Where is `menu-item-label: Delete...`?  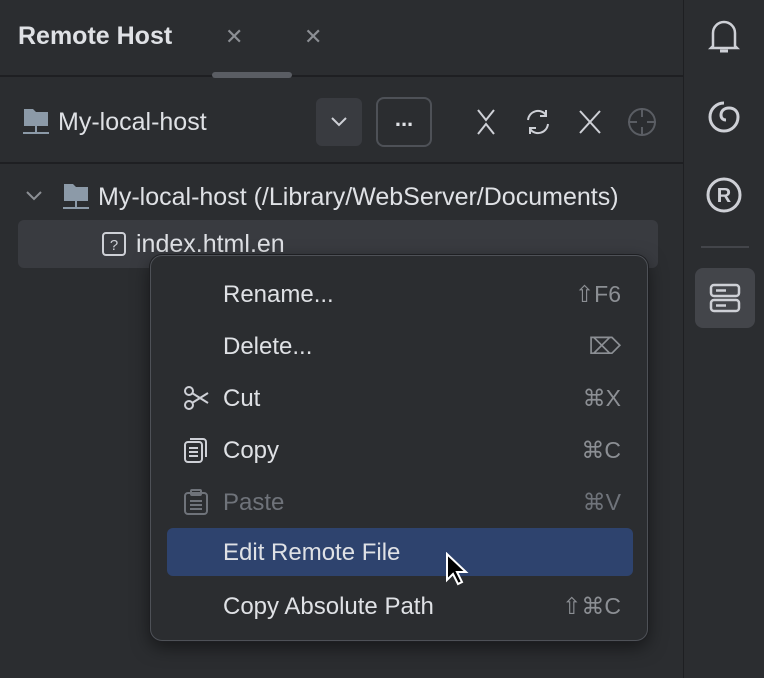 menu-item-label: Delete... is located at coordinates (268, 346).